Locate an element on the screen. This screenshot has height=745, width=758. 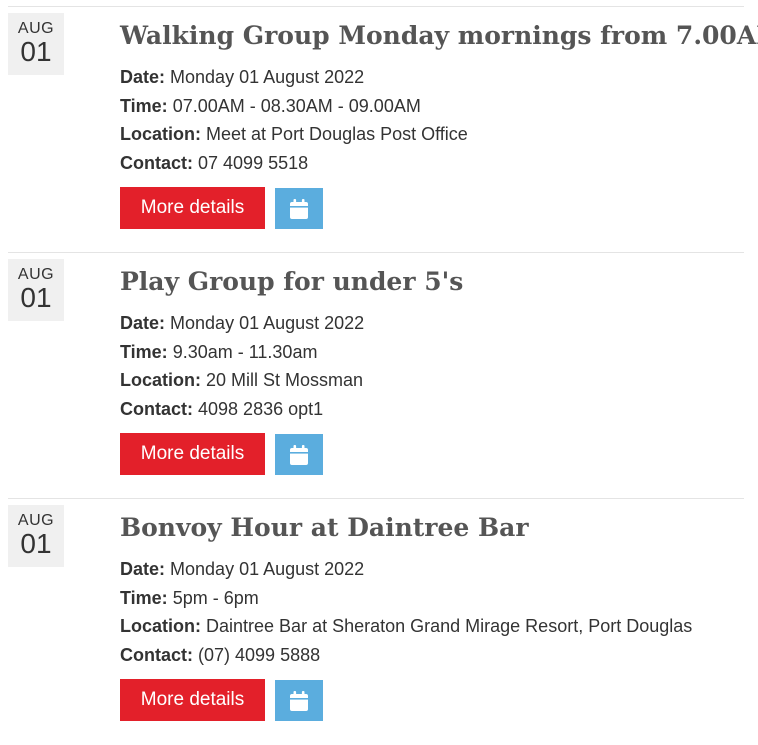
event-contact-row: Contact: (07) 4099 5888 is located at coordinates (432, 655).